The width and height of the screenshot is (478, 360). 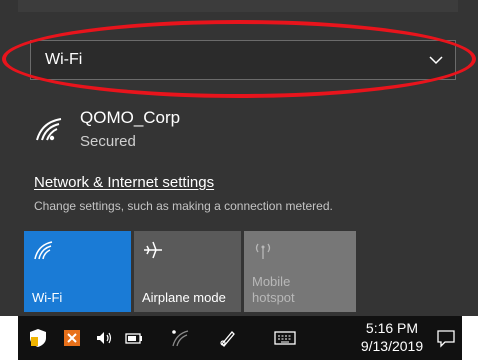 What do you see at coordinates (47, 297) in the screenshot?
I see `wifi-tile-label: Wi-Fi` at bounding box center [47, 297].